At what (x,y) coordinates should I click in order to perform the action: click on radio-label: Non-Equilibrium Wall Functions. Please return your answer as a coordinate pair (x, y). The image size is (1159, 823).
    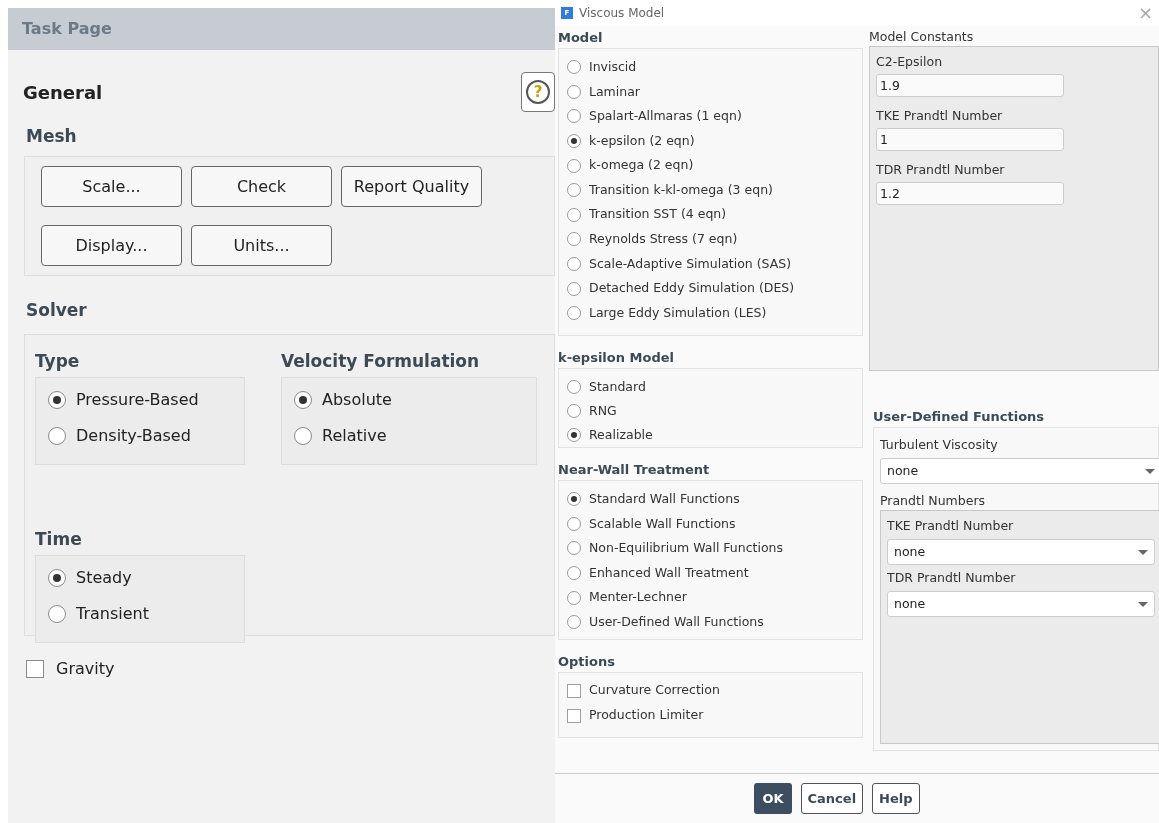
    Looking at the image, I should click on (686, 548).